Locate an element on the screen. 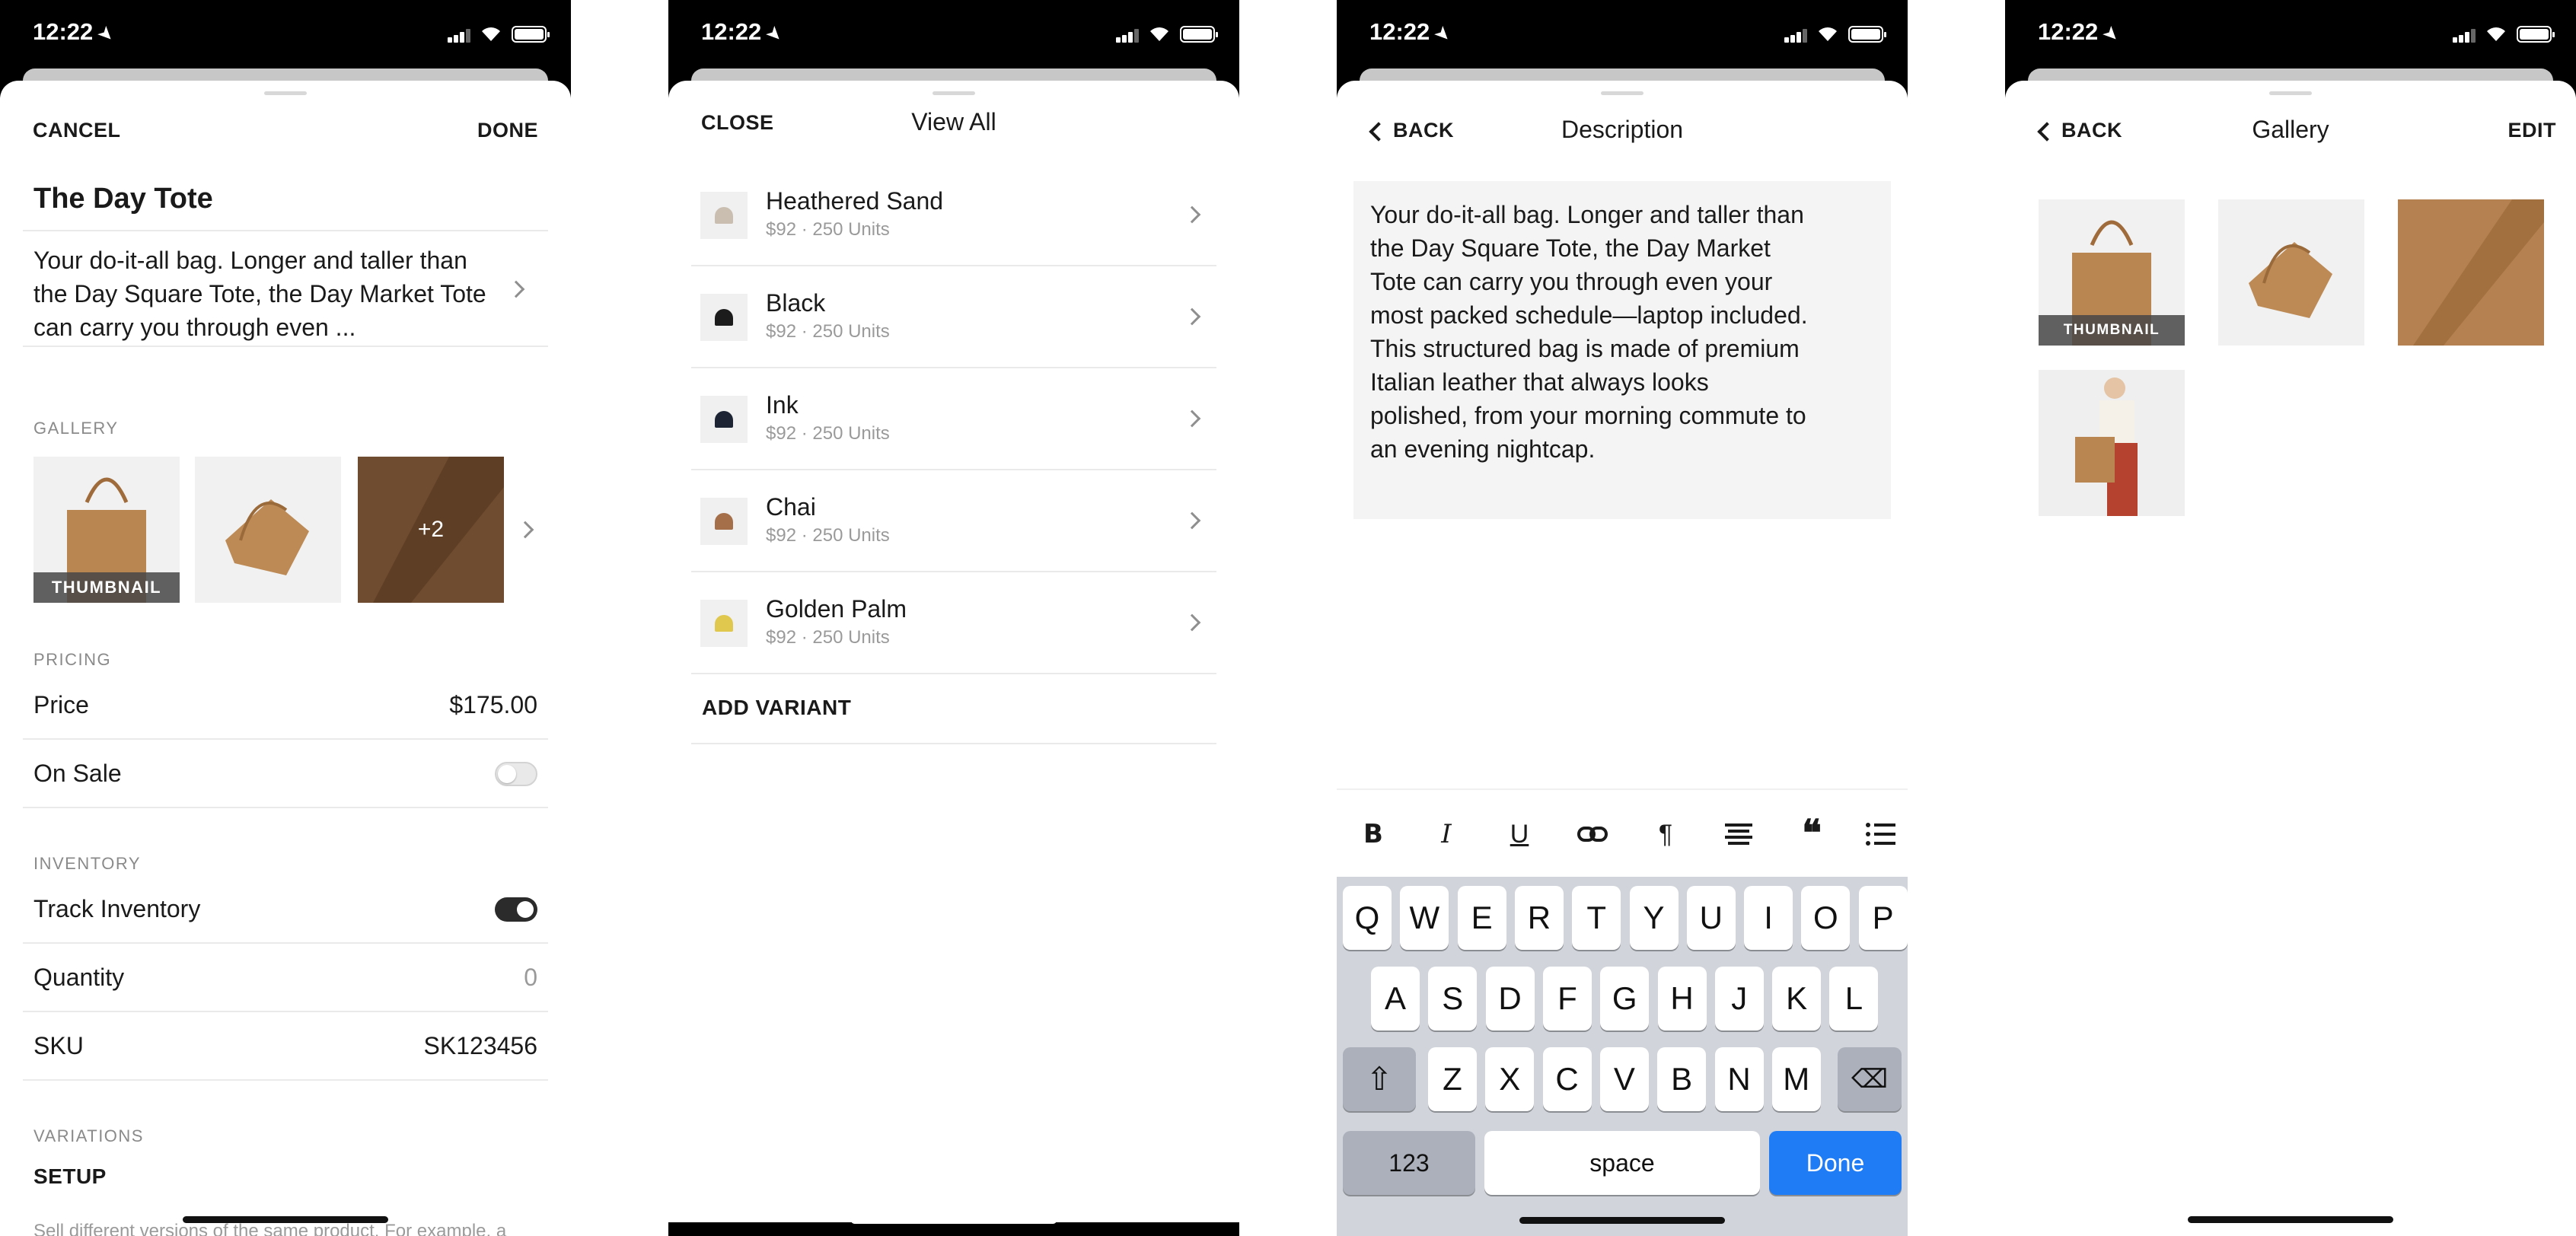 This screenshot has height=1236, width=2576. key-g: G is located at coordinates (1625, 999).